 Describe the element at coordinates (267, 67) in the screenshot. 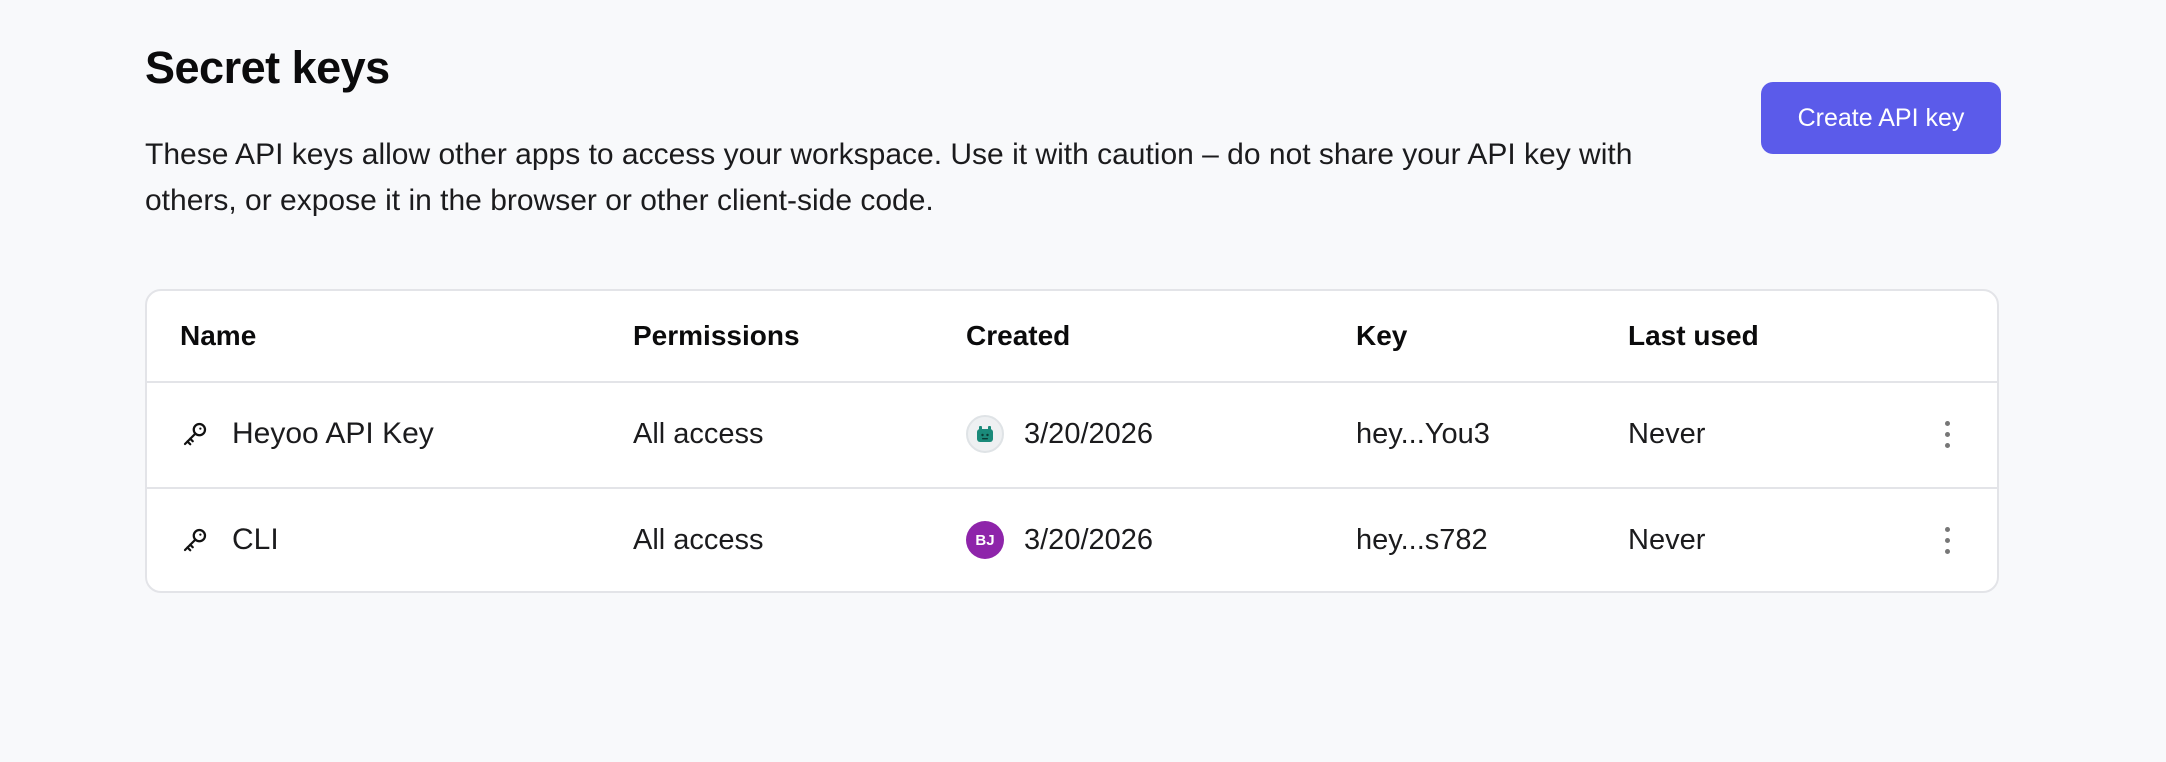

I see `page-title: Secret keys` at that location.